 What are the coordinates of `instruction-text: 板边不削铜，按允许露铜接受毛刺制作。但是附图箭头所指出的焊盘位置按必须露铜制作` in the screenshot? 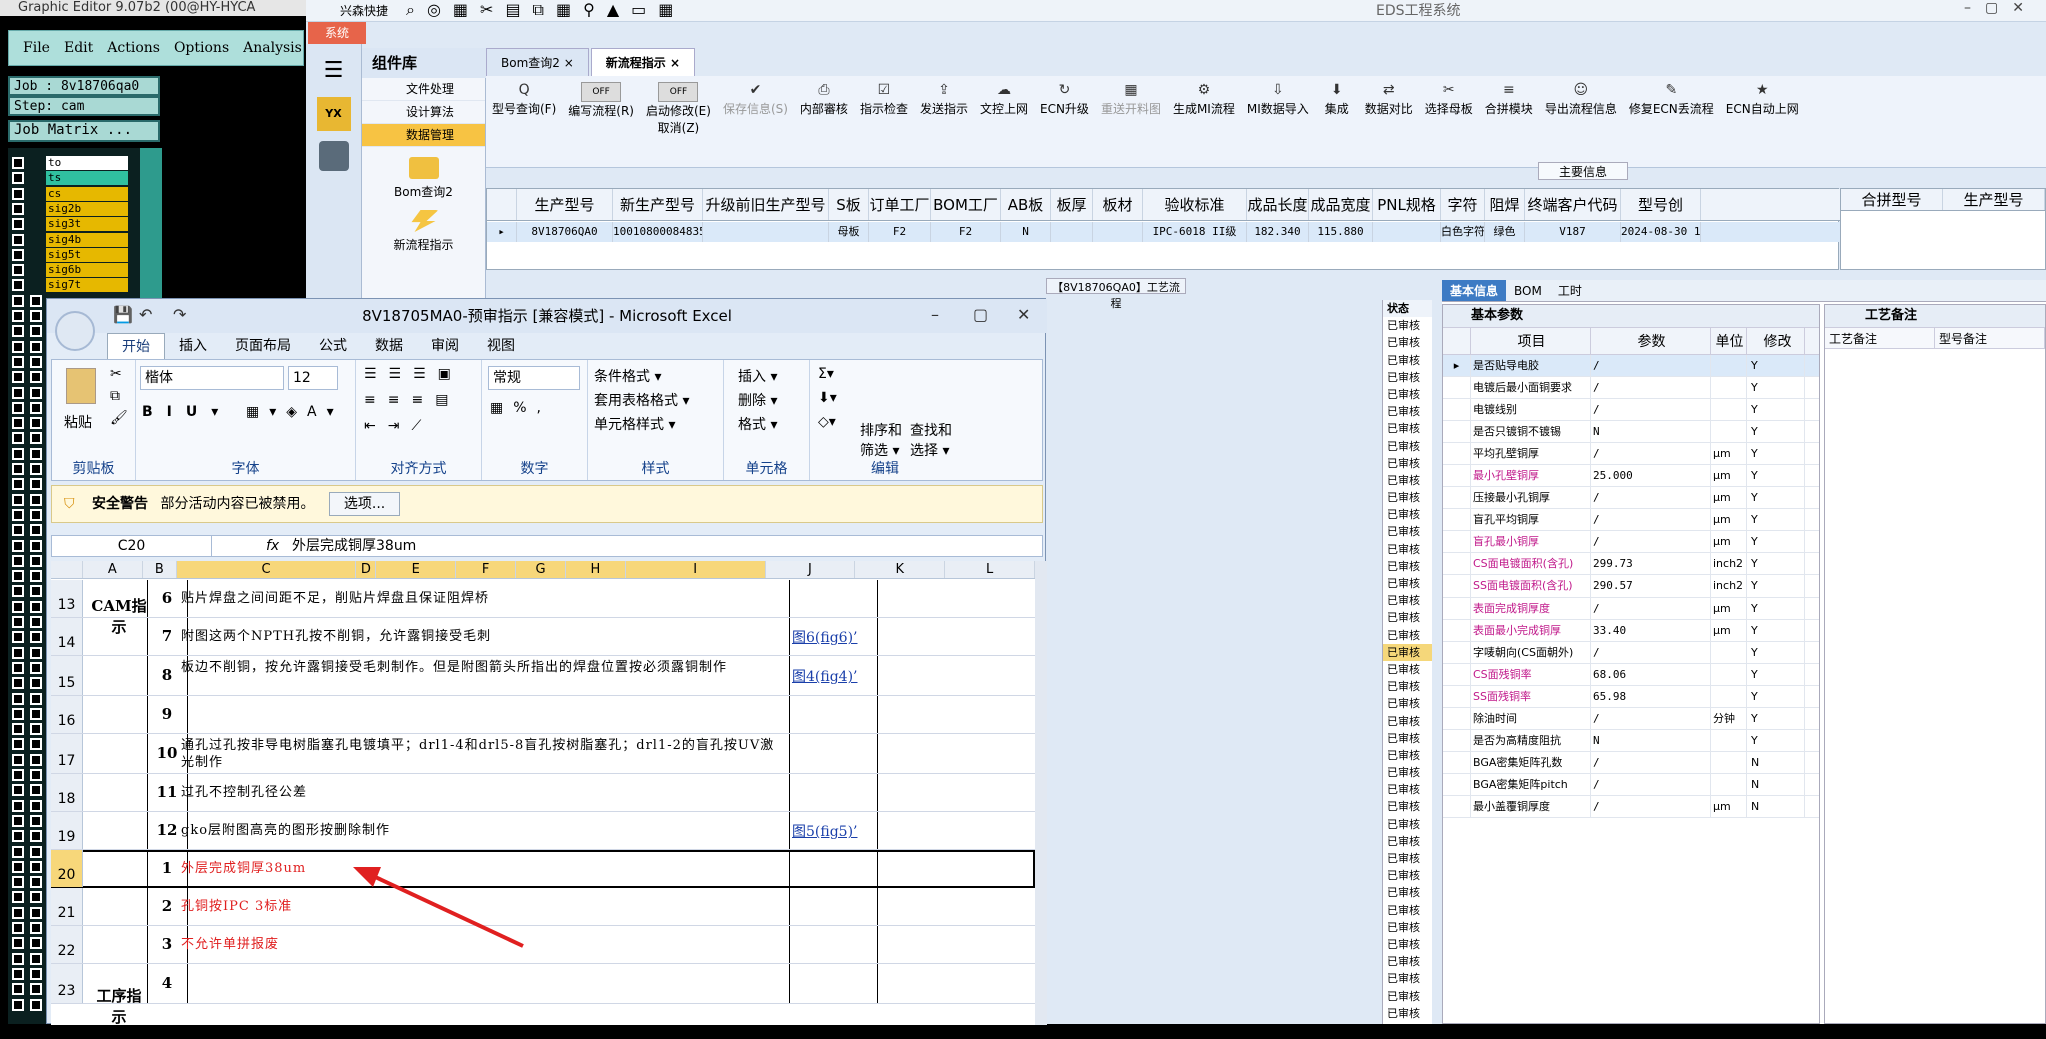 It's located at (481, 667).